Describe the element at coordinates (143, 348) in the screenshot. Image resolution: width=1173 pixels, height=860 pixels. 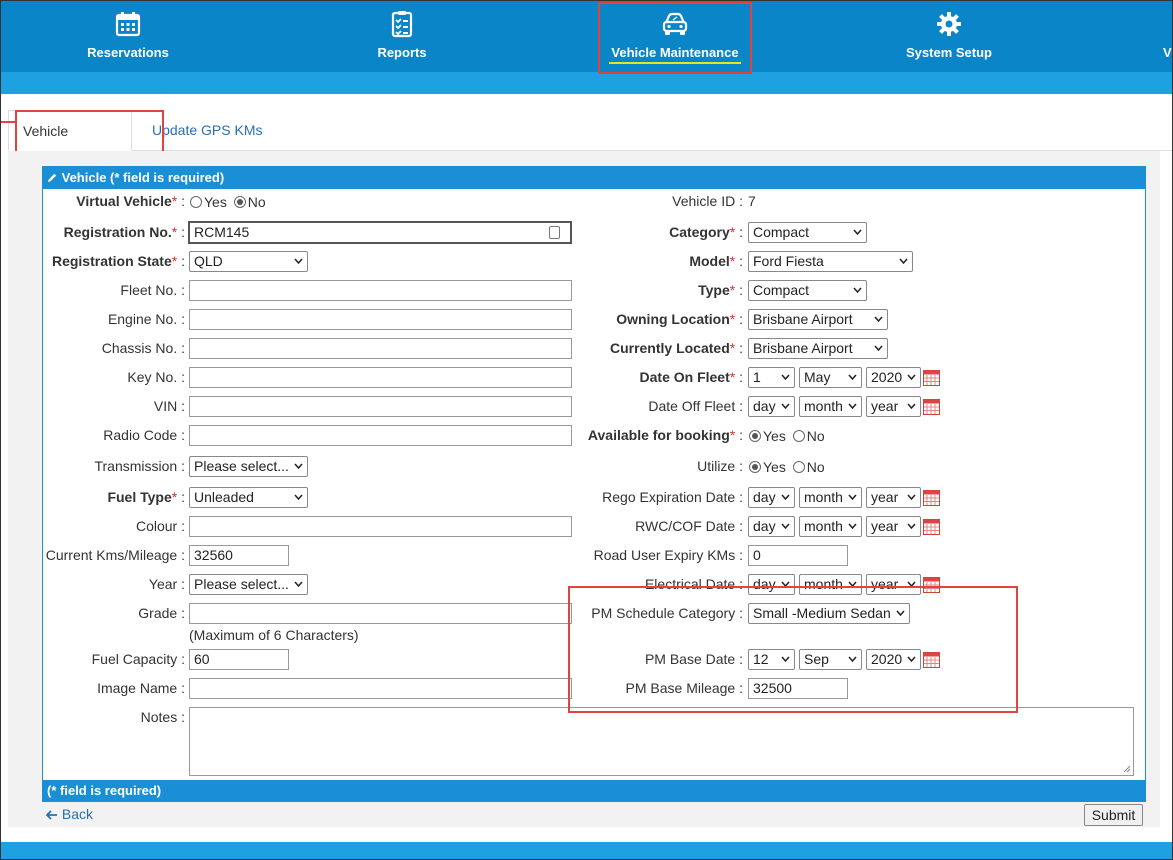
I see `chassis-no-label: Chassis No. :` at that location.